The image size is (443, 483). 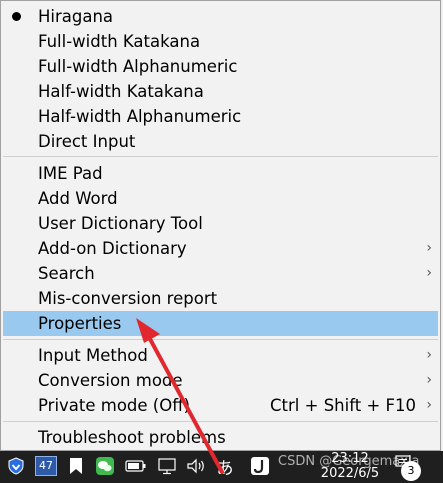 What do you see at coordinates (76, 466) in the screenshot?
I see `bookmark-icon` at bounding box center [76, 466].